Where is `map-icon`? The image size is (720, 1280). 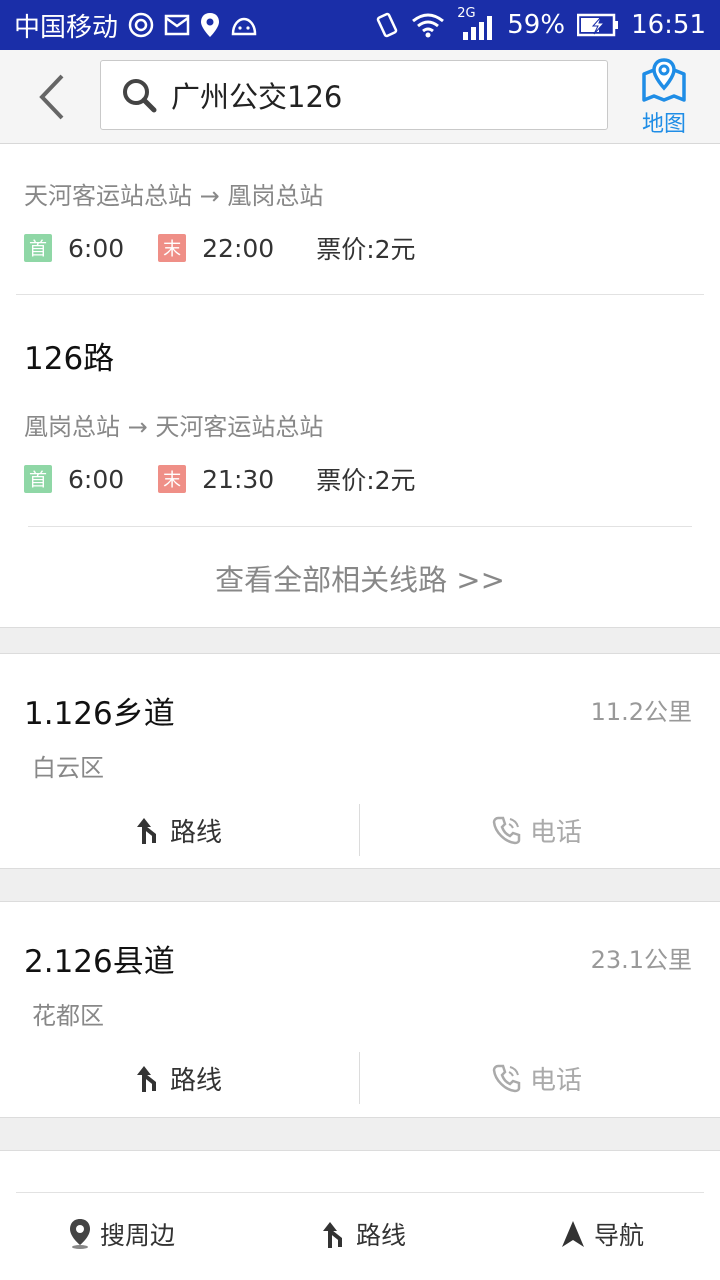 map-icon is located at coordinates (664, 80).